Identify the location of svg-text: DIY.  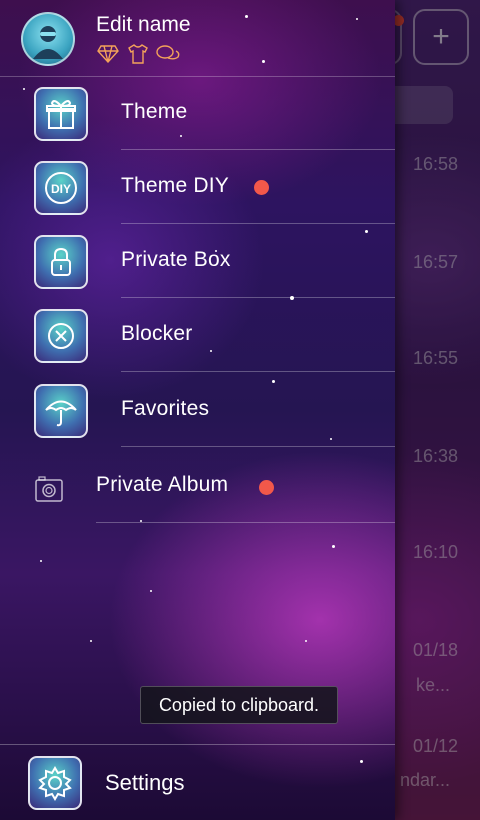
(61, 189).